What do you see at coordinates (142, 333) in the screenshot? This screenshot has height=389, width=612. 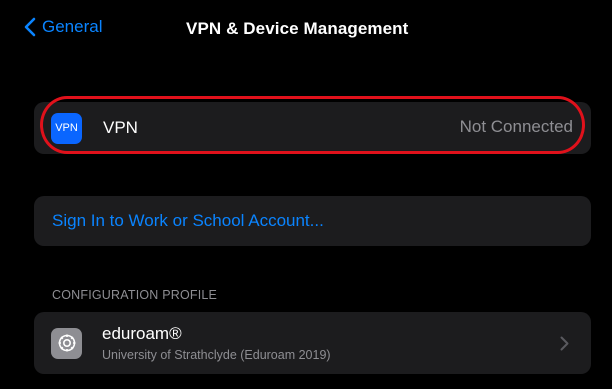 I see `profile-name: eduroam®` at bounding box center [142, 333].